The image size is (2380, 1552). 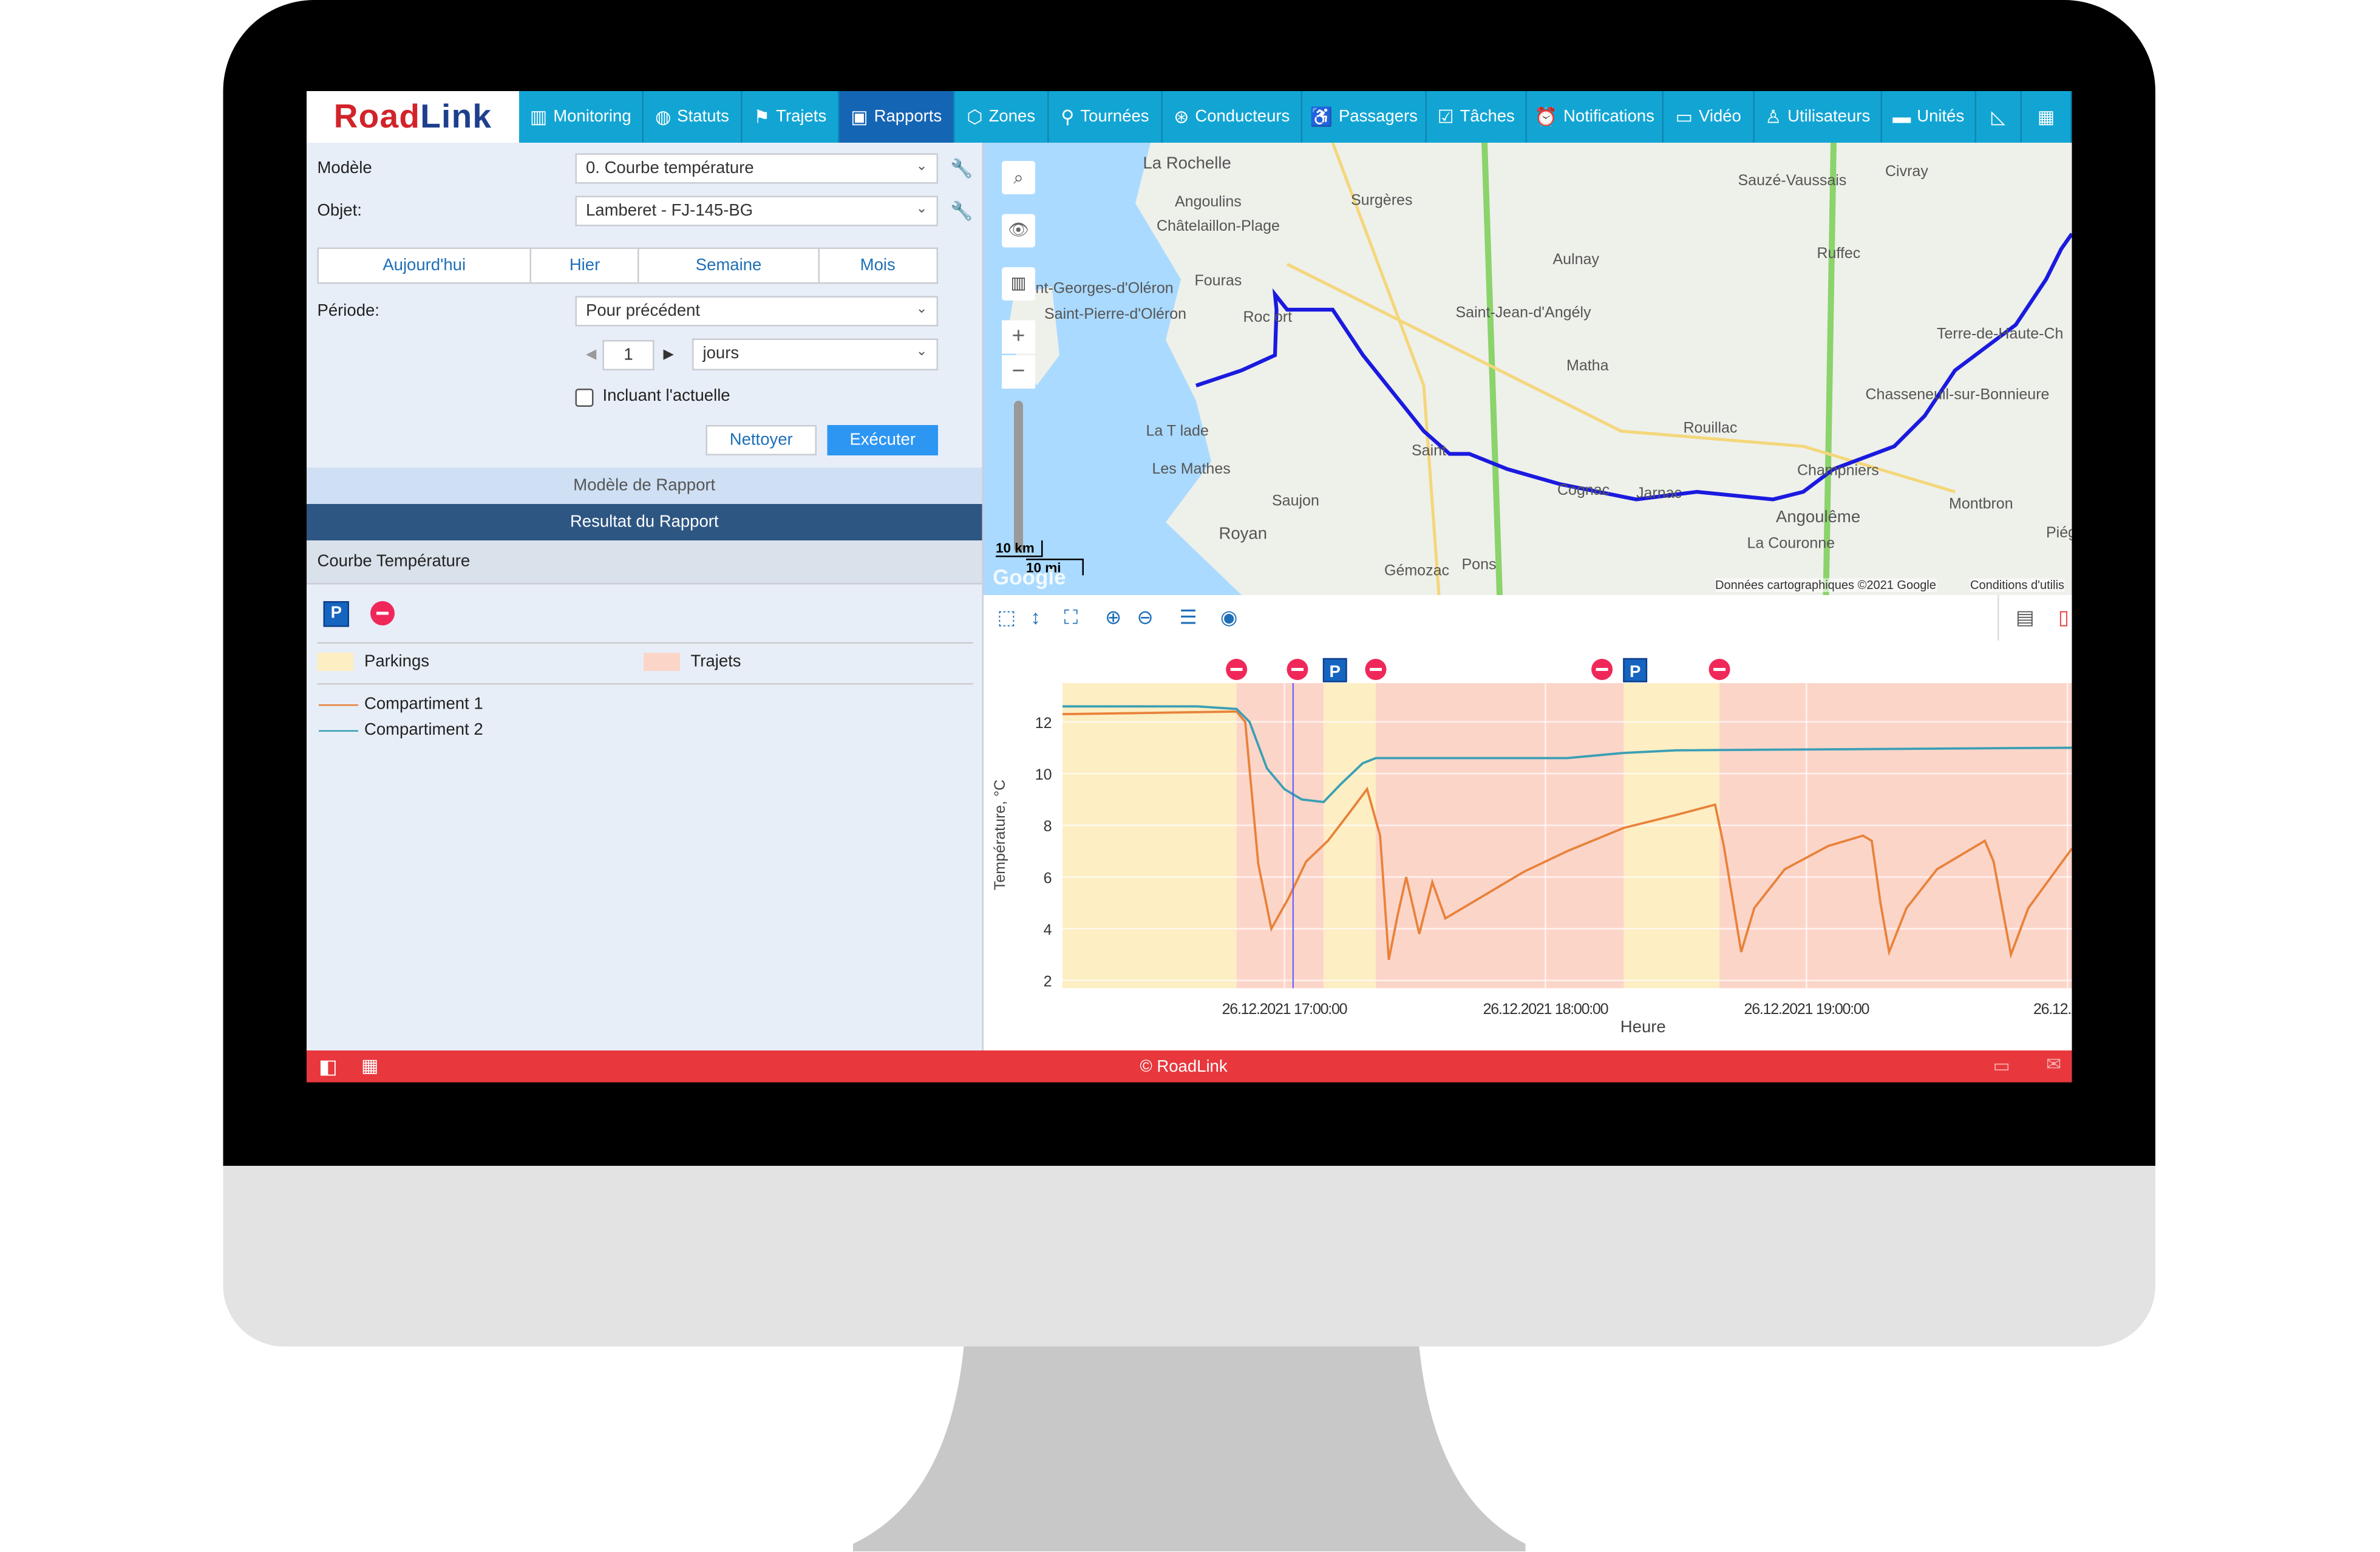 I want to click on include-current-checkbox, so click(x=584, y=398).